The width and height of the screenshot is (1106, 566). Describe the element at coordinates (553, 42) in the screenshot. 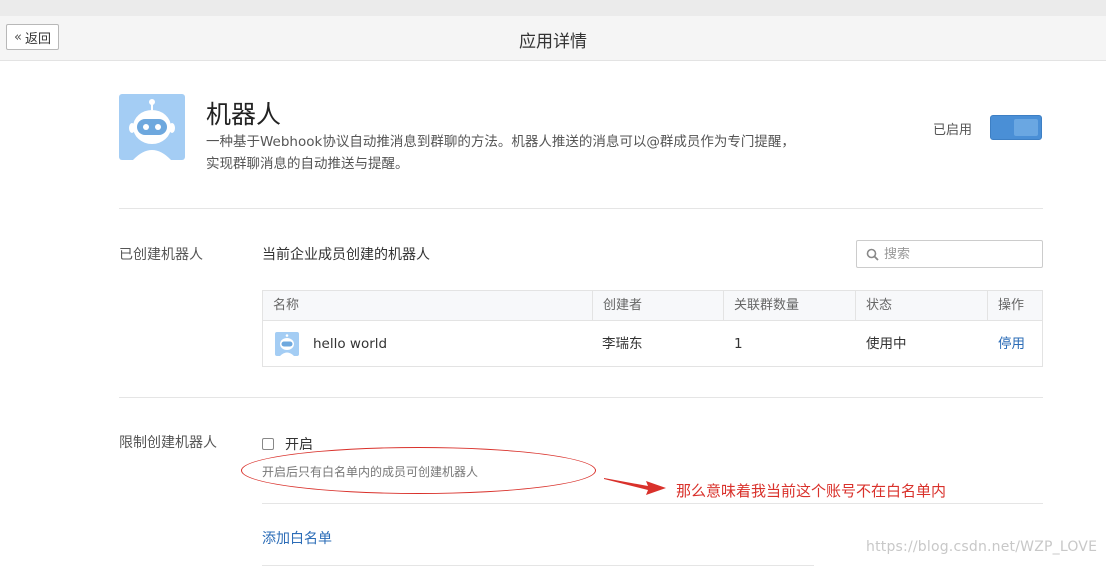

I see `page-title: 应用详情` at that location.